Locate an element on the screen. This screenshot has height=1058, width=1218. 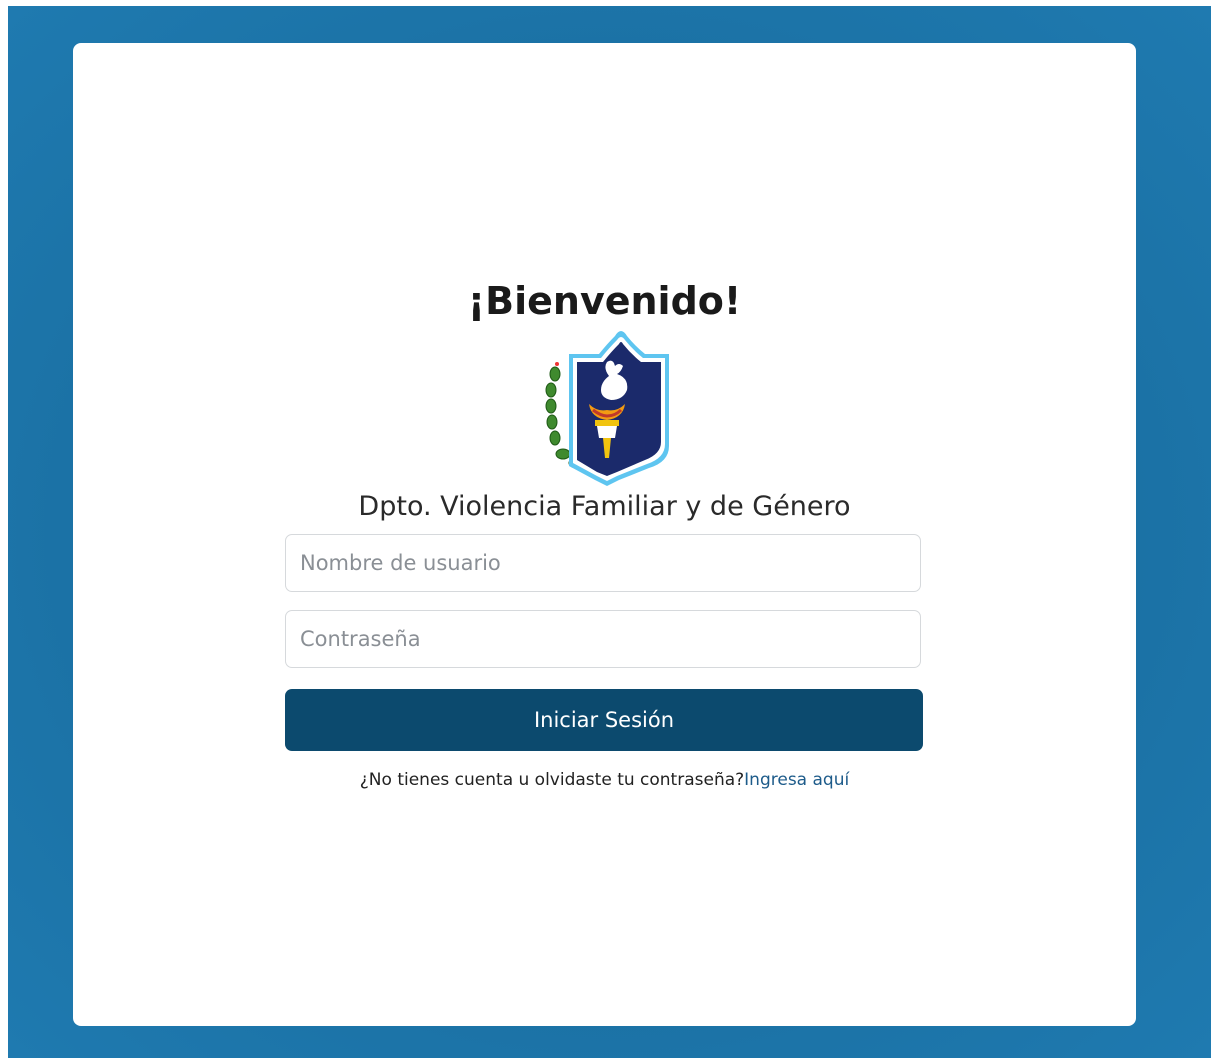
department-name: Dpto. Violencia Familiar y de Género is located at coordinates (604, 506).